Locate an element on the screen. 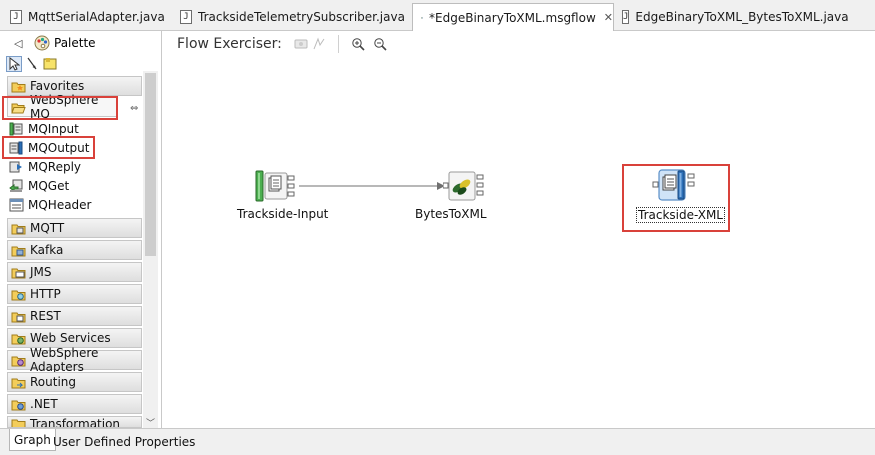 The image size is (875, 455). drawer-http: HTTP is located at coordinates (74, 294).